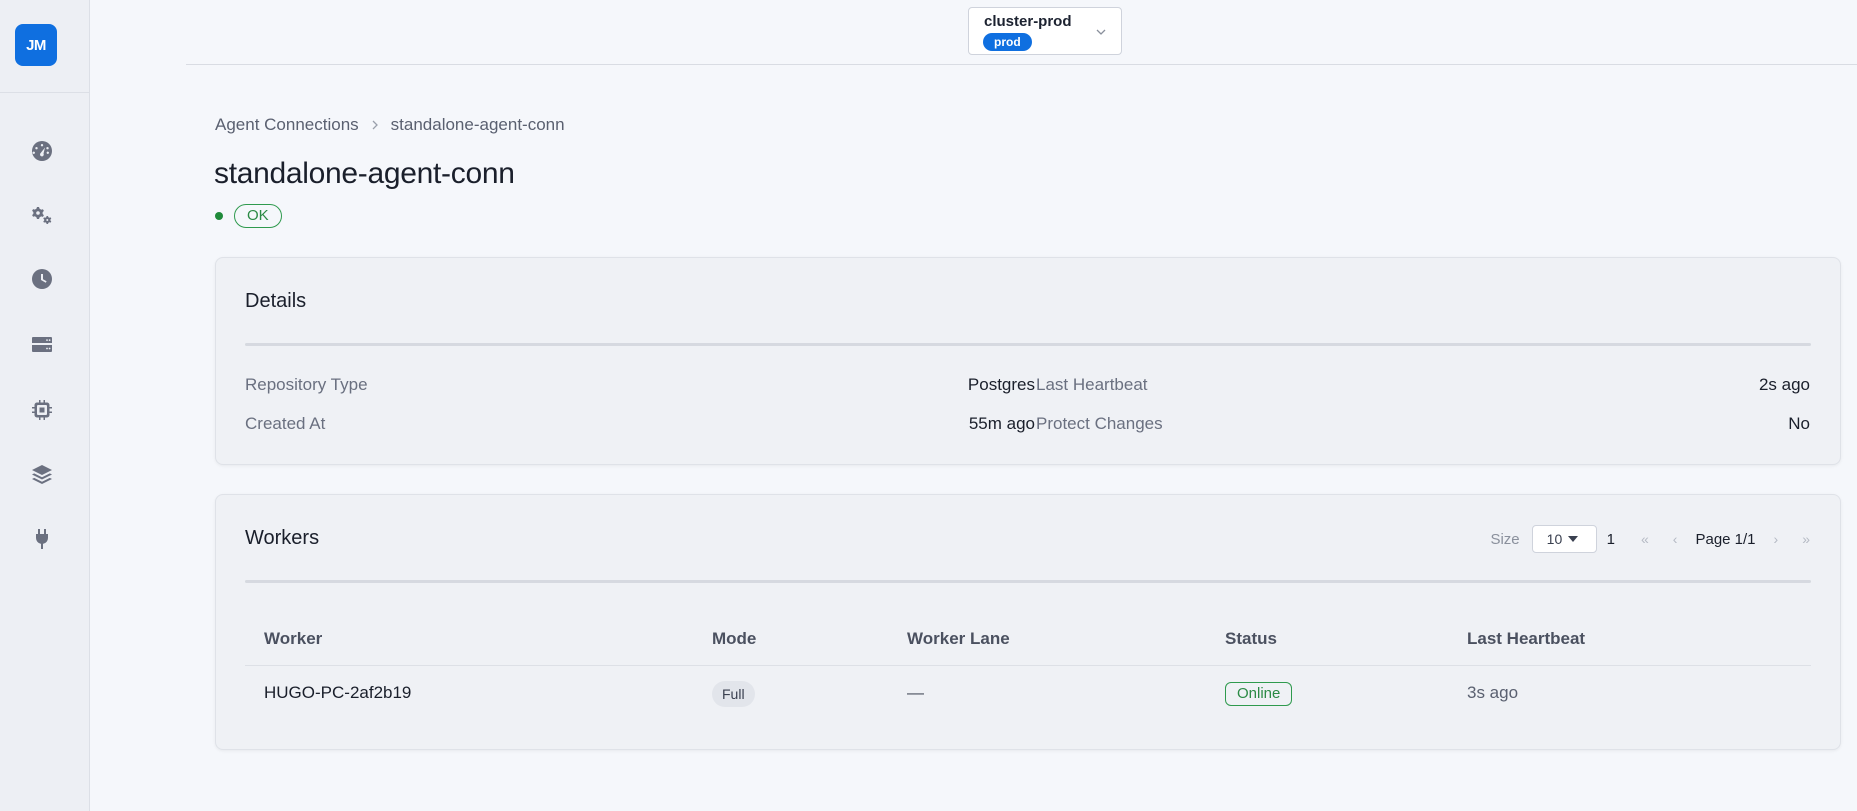 Image resolution: width=1857 pixels, height=811 pixels. What do you see at coordinates (1007, 42) in the screenshot?
I see `cluster-env-badge: prod` at bounding box center [1007, 42].